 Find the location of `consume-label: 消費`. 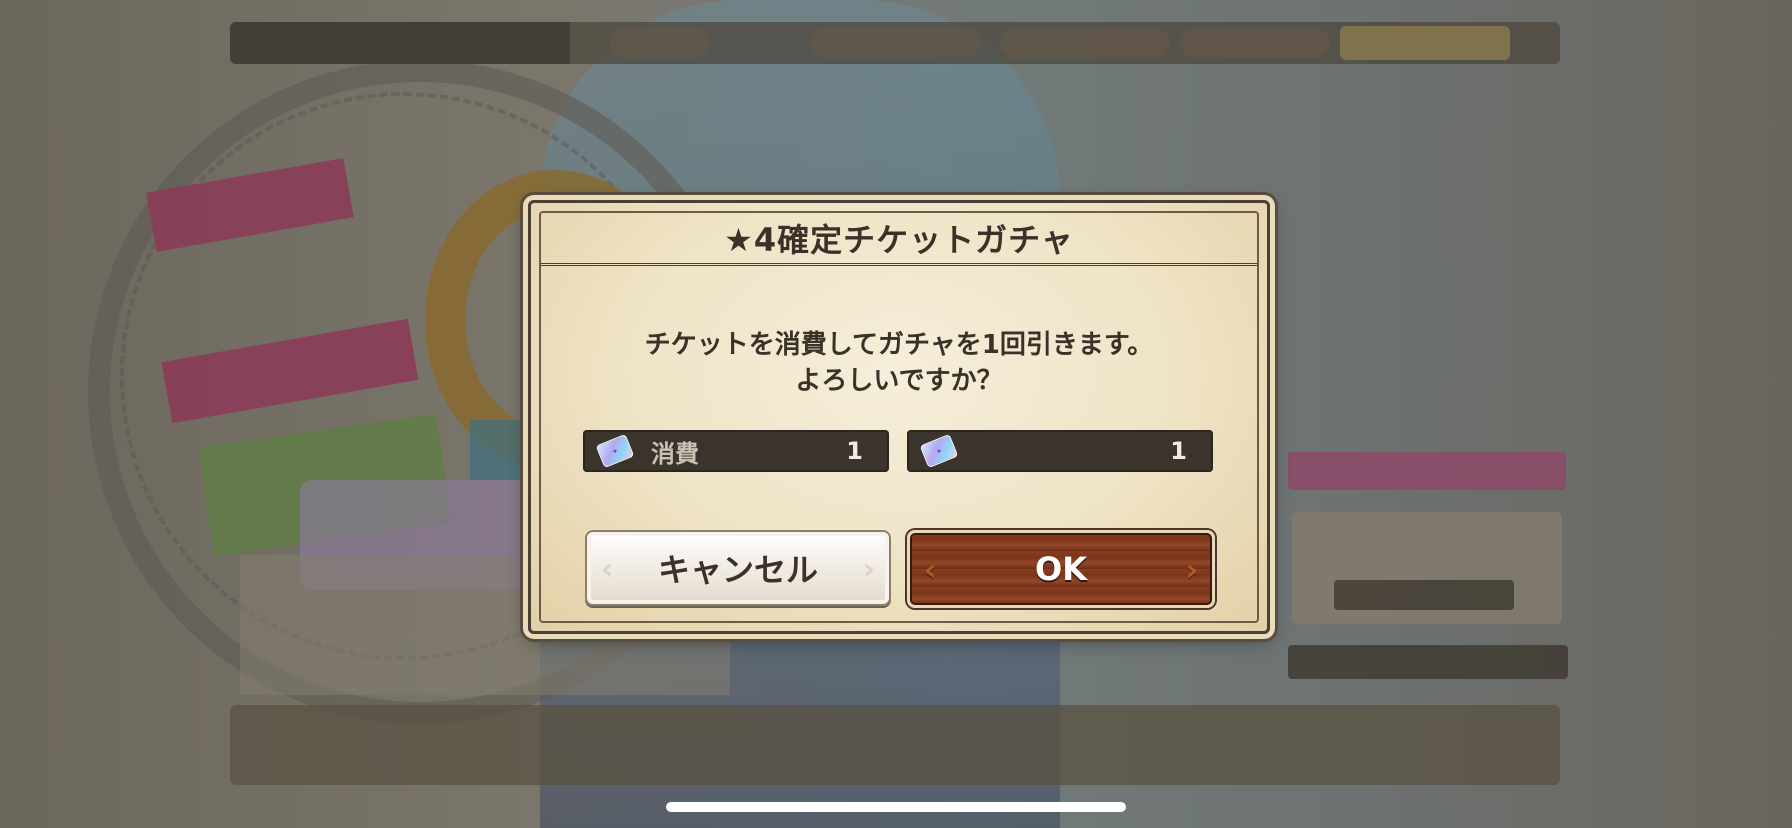

consume-label: 消費 is located at coordinates (675, 453).